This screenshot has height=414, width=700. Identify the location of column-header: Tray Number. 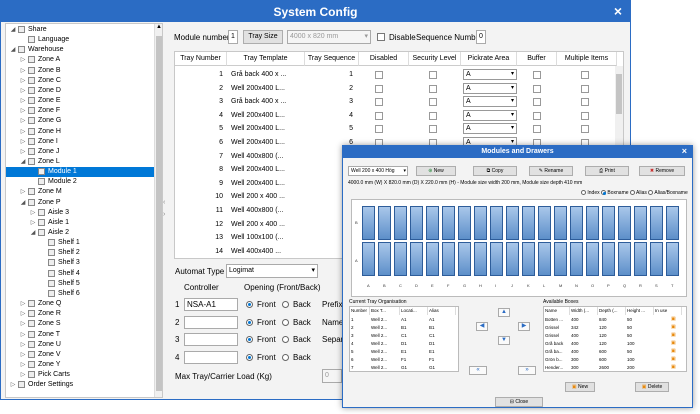
(201, 59).